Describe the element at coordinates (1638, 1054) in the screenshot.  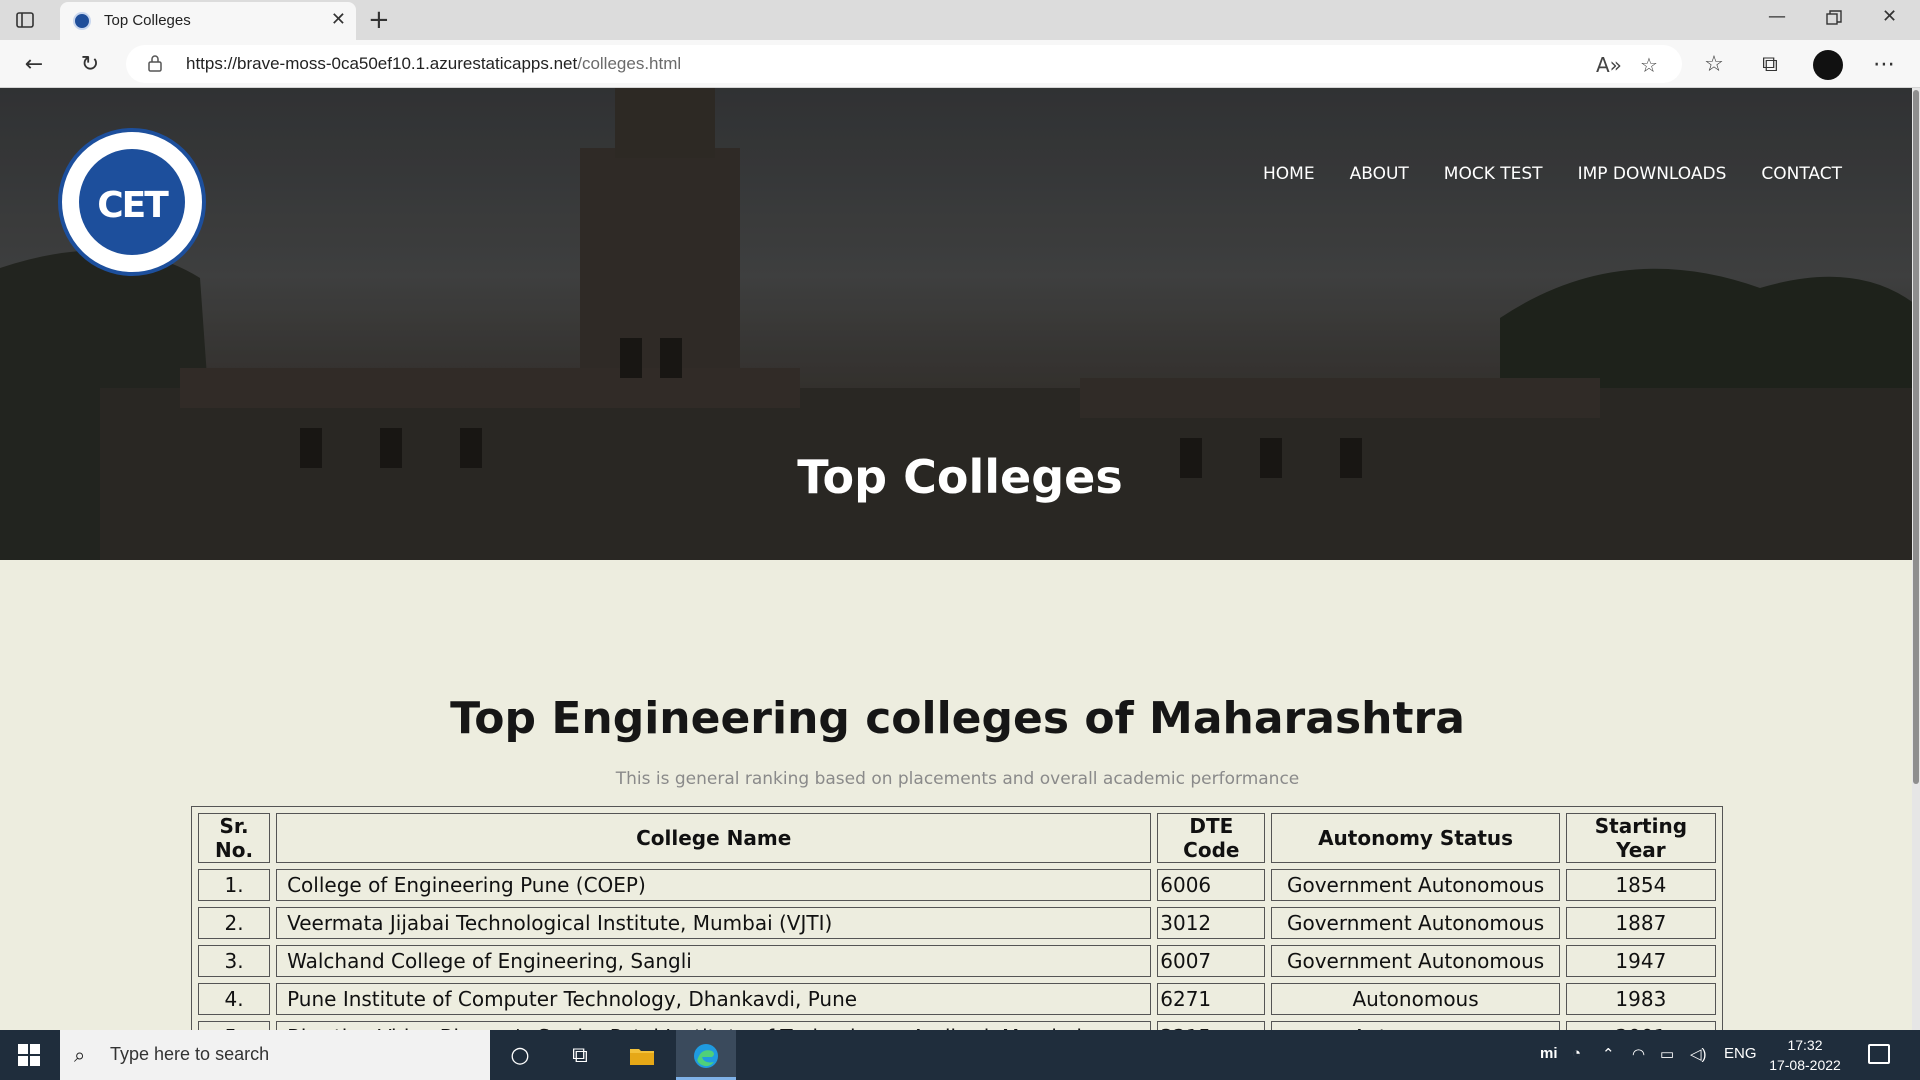
I see `network-icon: ◠` at that location.